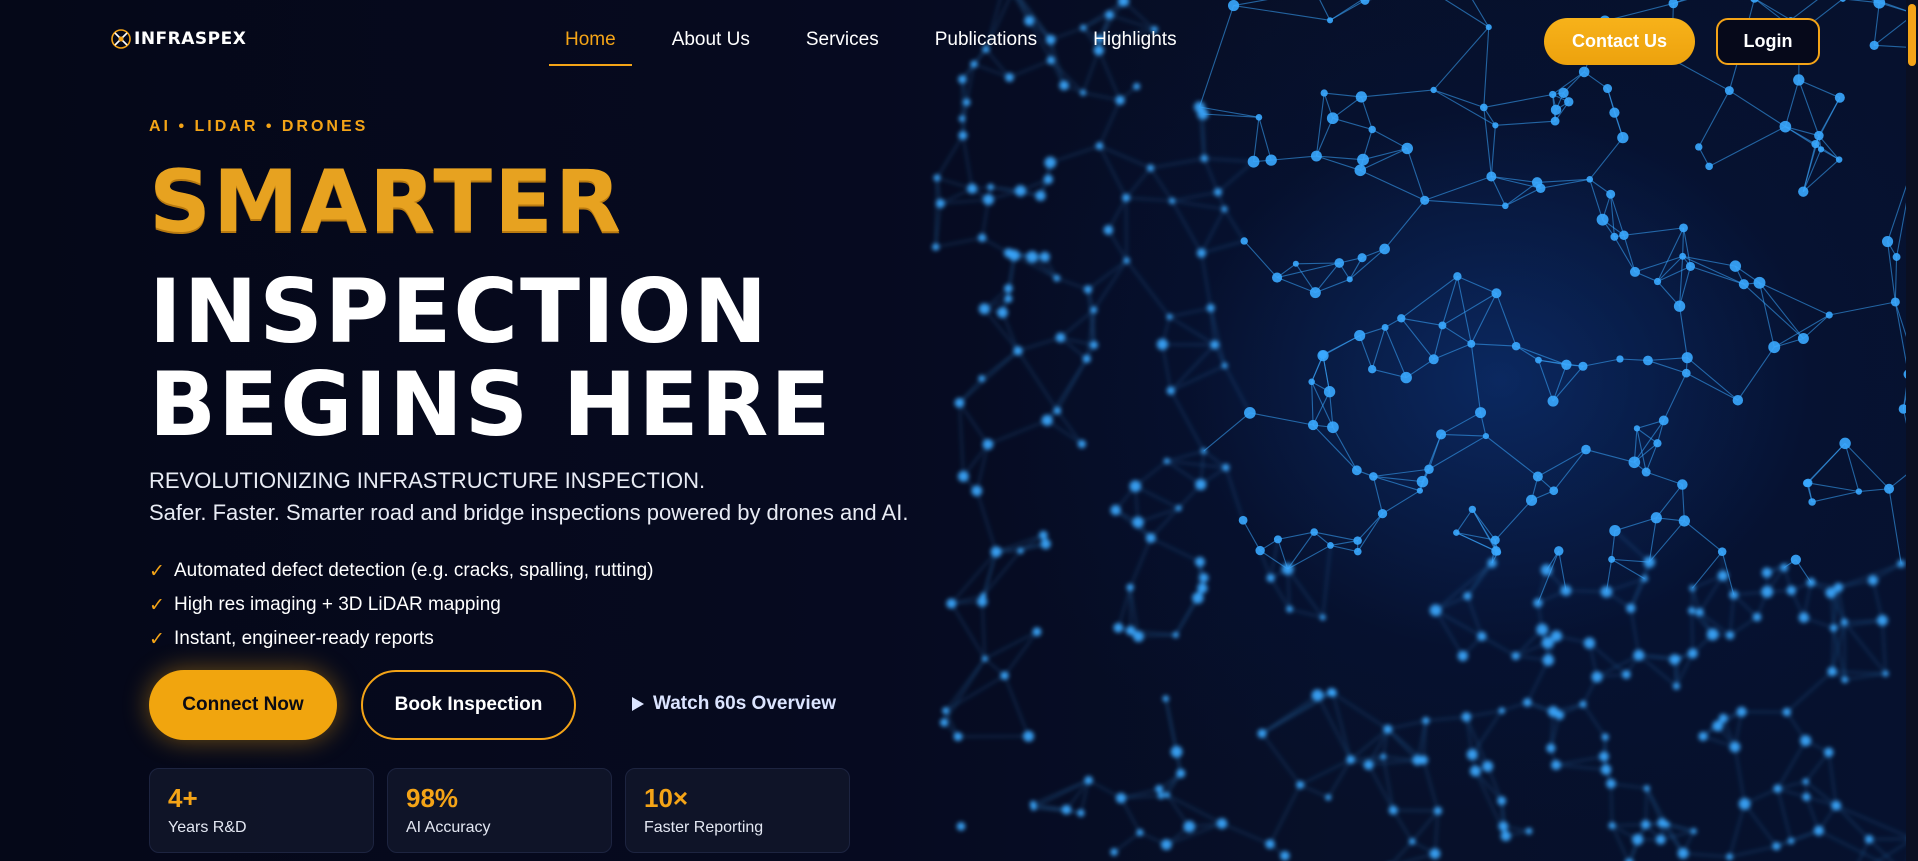 The height and width of the screenshot is (861, 1918). I want to click on stat-label: AI Accuracy, so click(448, 827).